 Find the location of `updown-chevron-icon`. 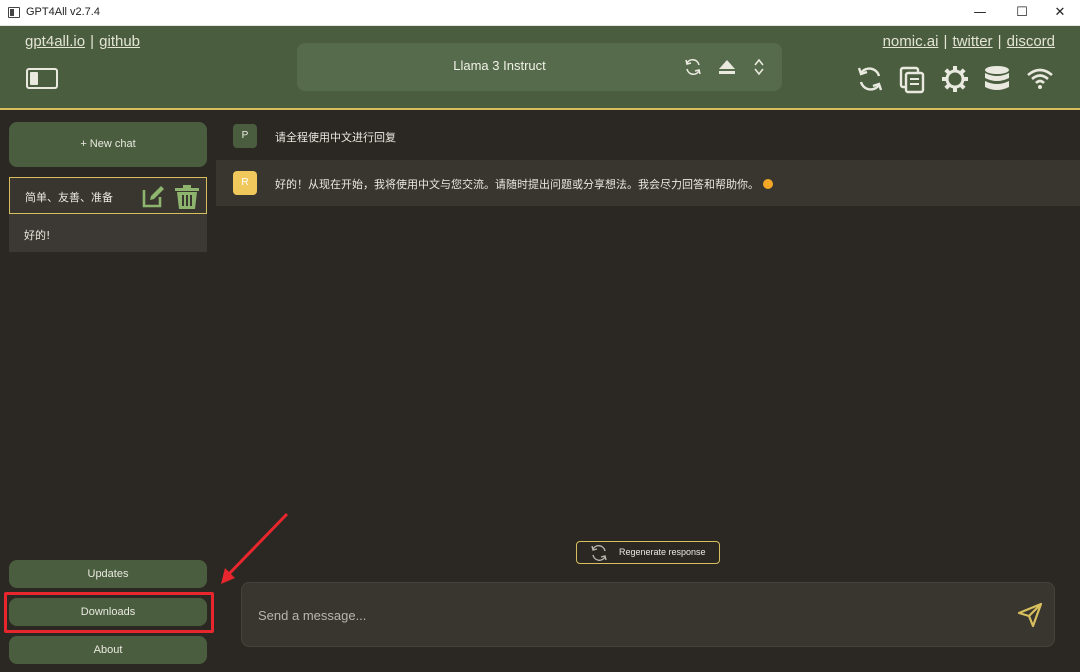

updown-chevron-icon is located at coordinates (759, 67).